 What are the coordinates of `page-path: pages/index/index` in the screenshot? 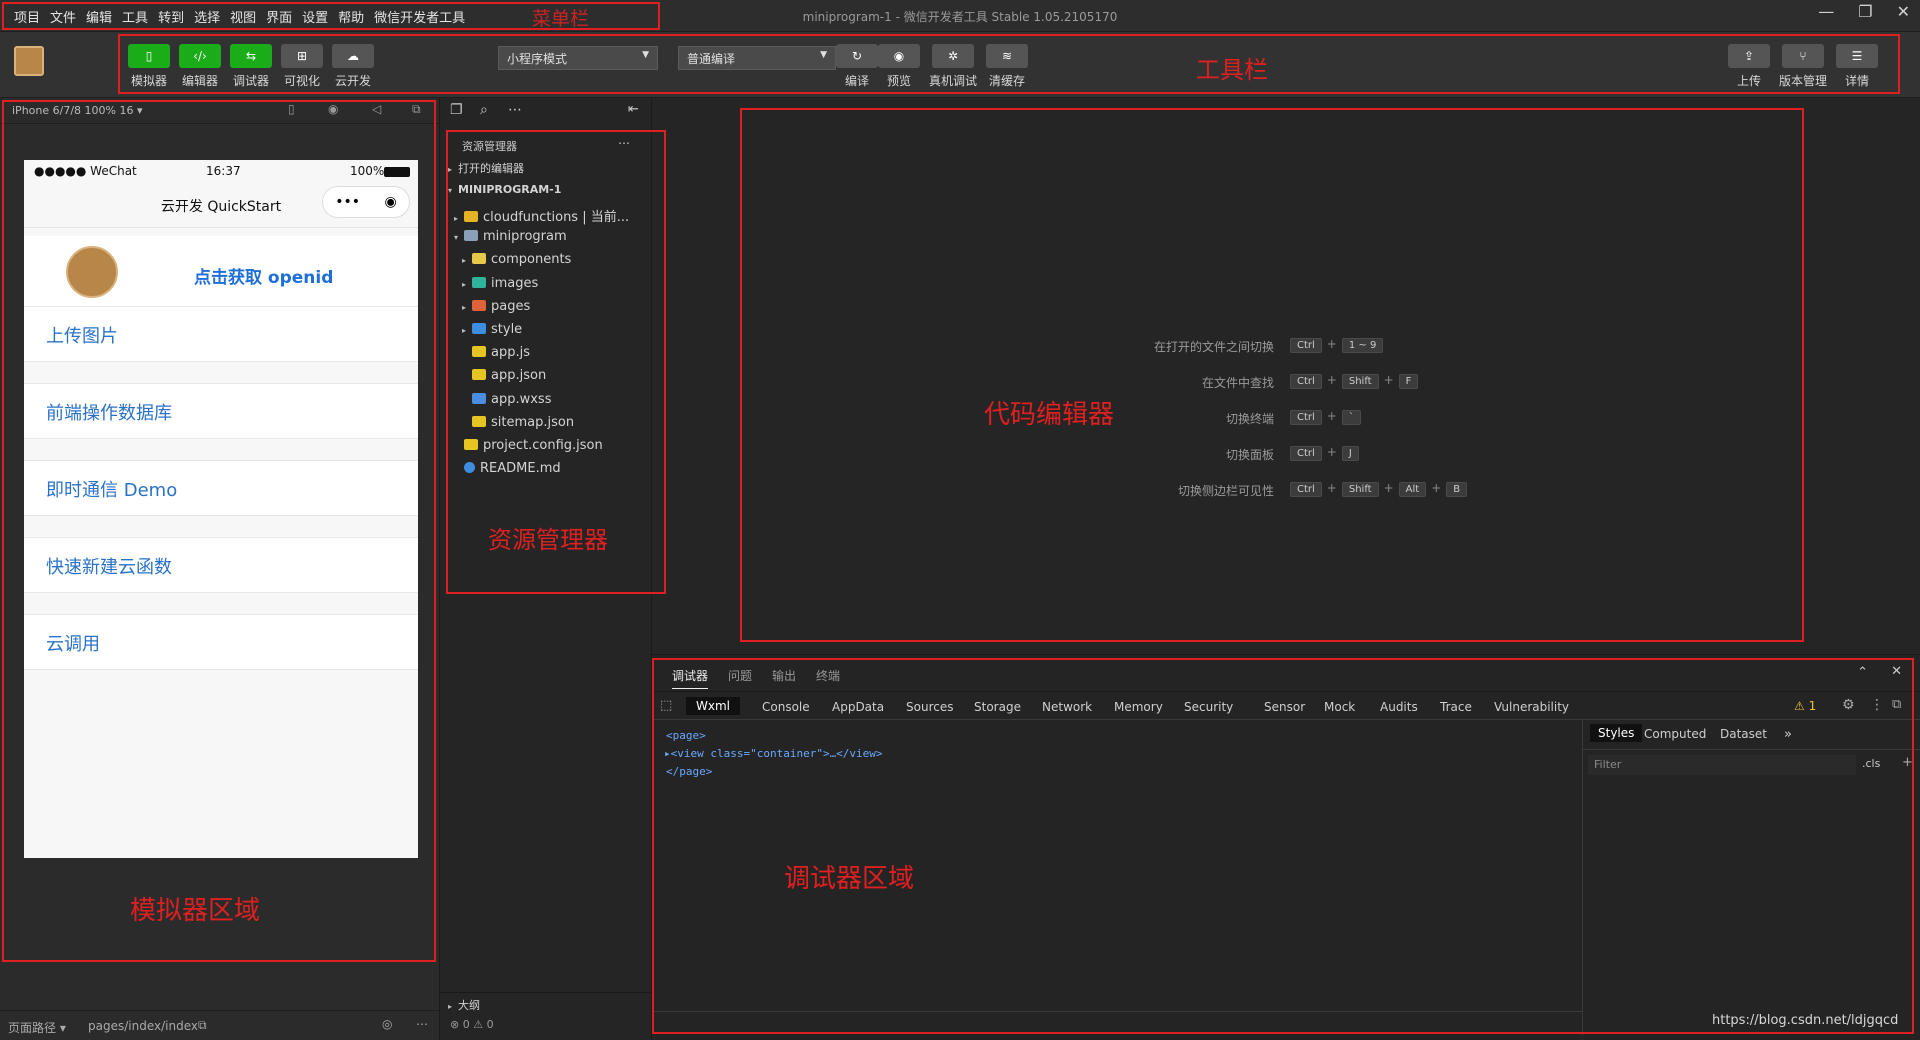 It's located at (143, 1026).